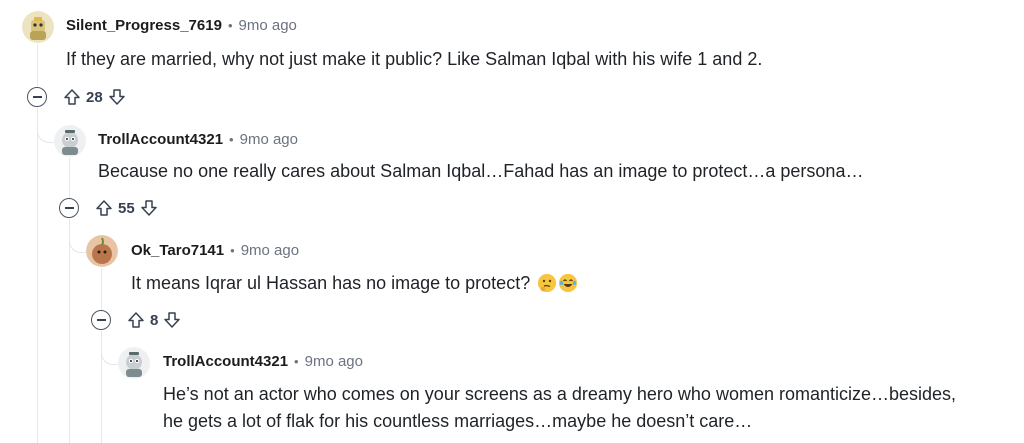 The image size is (1024, 443). I want to click on comment-actions: 55, so click(109, 208).